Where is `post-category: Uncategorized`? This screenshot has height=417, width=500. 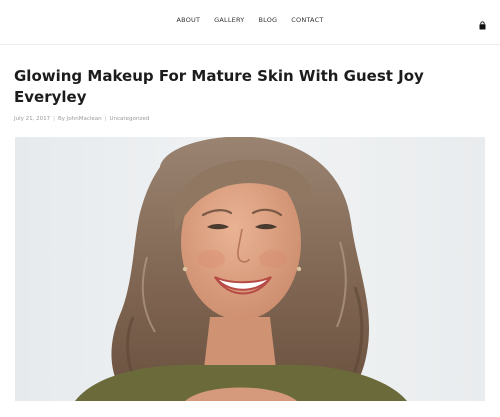
post-category: Uncategorized is located at coordinates (130, 119).